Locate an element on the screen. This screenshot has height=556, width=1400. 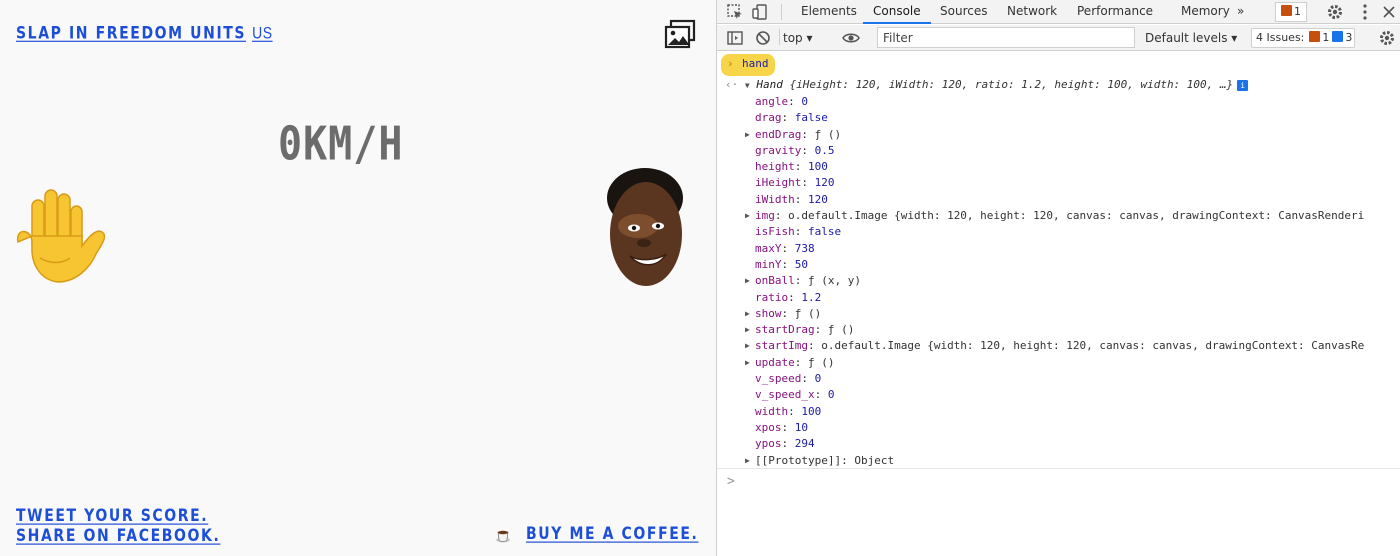
tab-network: Network is located at coordinates (1032, 12).